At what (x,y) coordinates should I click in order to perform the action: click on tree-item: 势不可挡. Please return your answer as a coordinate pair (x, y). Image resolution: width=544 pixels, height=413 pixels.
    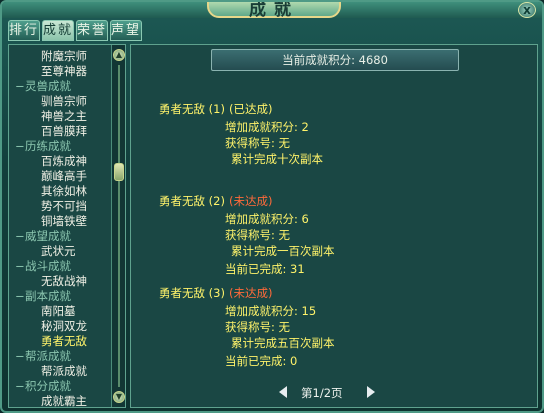
    Looking at the image, I should click on (60, 206).